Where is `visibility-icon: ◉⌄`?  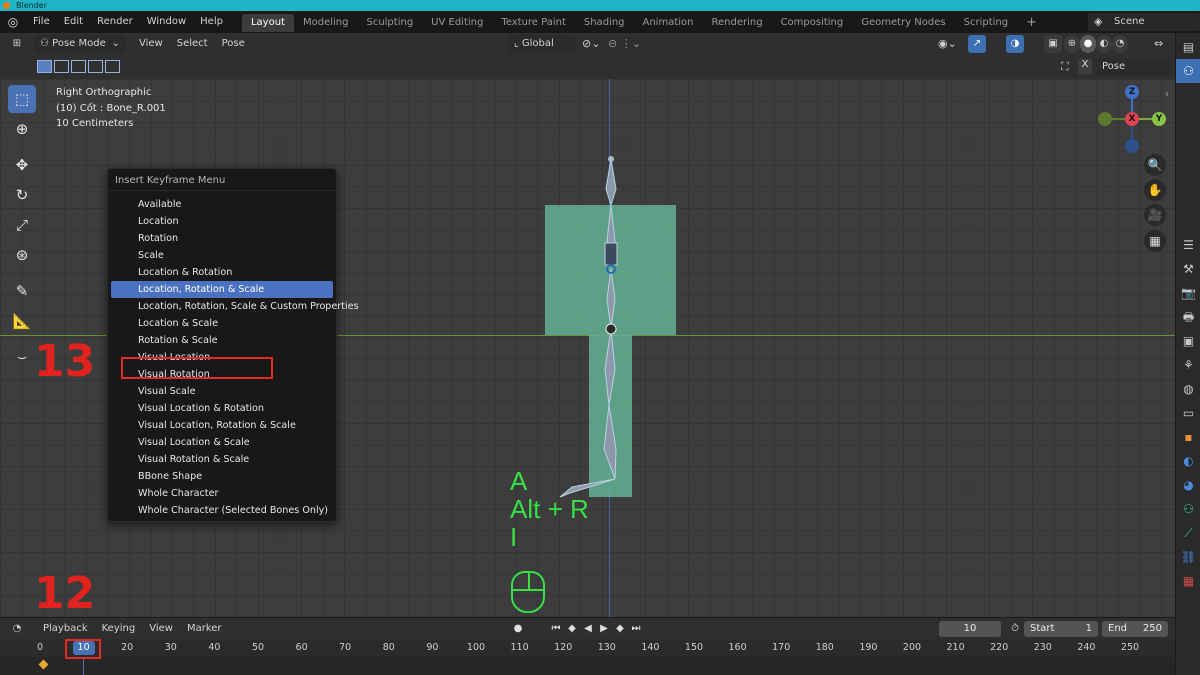
visibility-icon: ◉⌄ is located at coordinates (947, 43).